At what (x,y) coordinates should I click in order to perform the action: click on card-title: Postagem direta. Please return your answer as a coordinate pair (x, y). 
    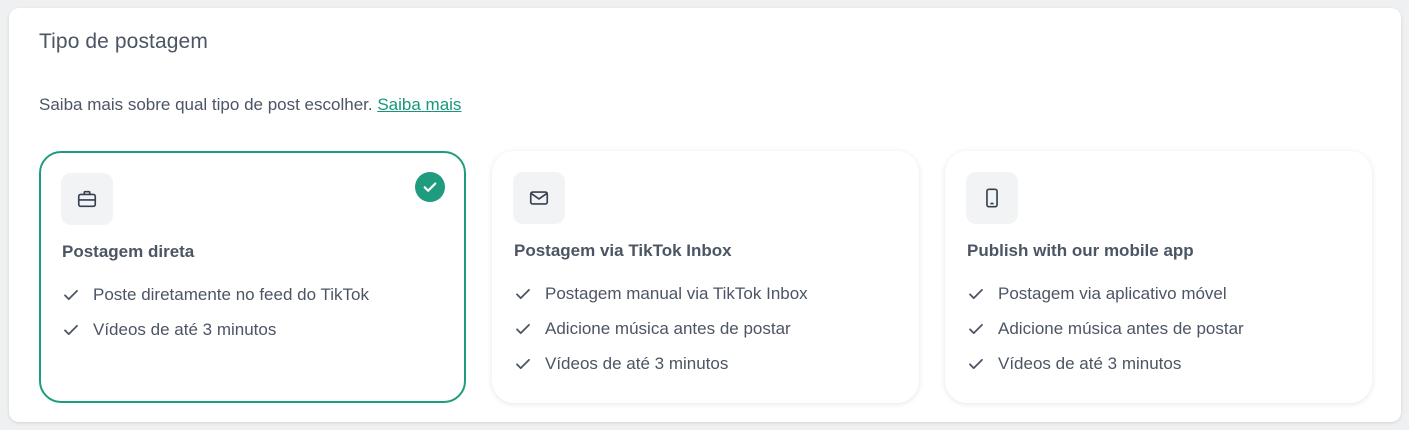
    Looking at the image, I should click on (128, 251).